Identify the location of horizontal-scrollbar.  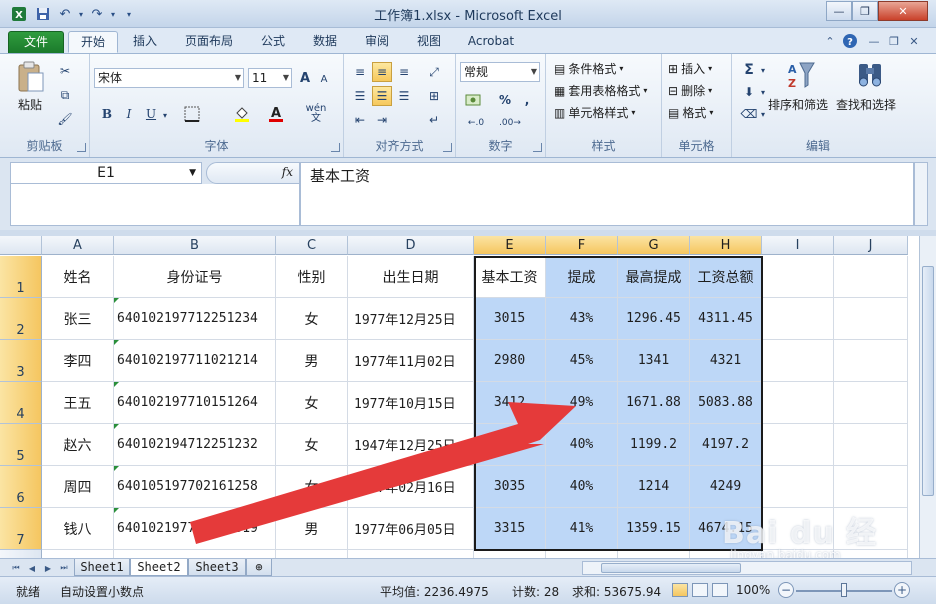
(747, 568).